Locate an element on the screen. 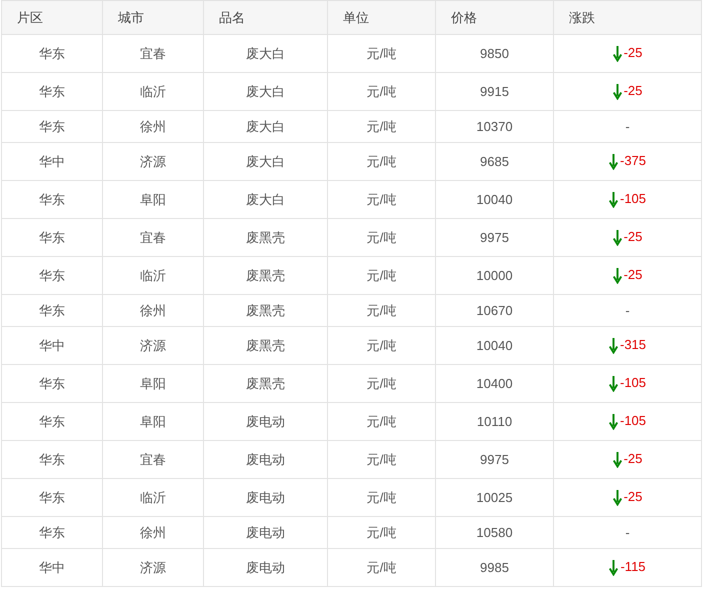 Image resolution: width=706 pixels, height=592 pixels. column-header: 片区 is located at coordinates (52, 17).